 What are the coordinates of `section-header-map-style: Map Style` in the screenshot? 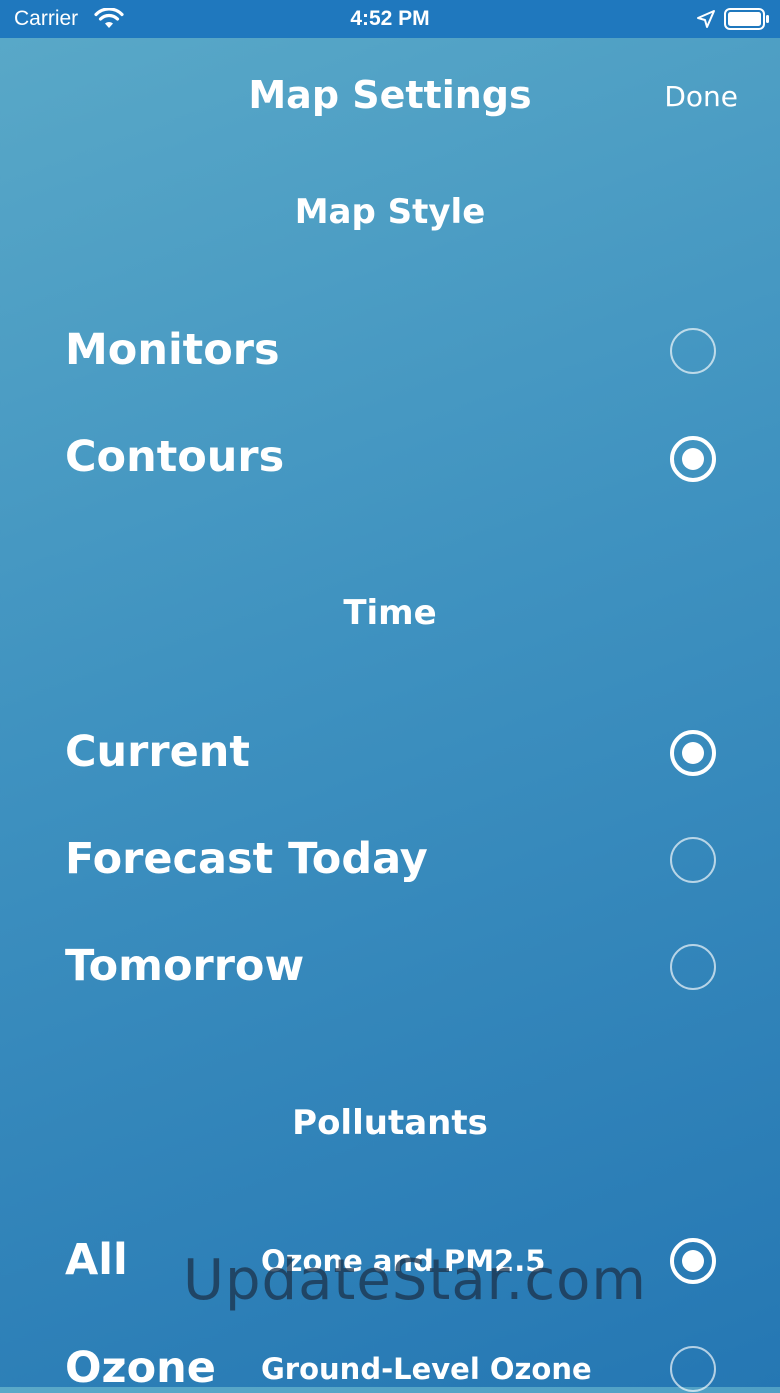 It's located at (390, 212).